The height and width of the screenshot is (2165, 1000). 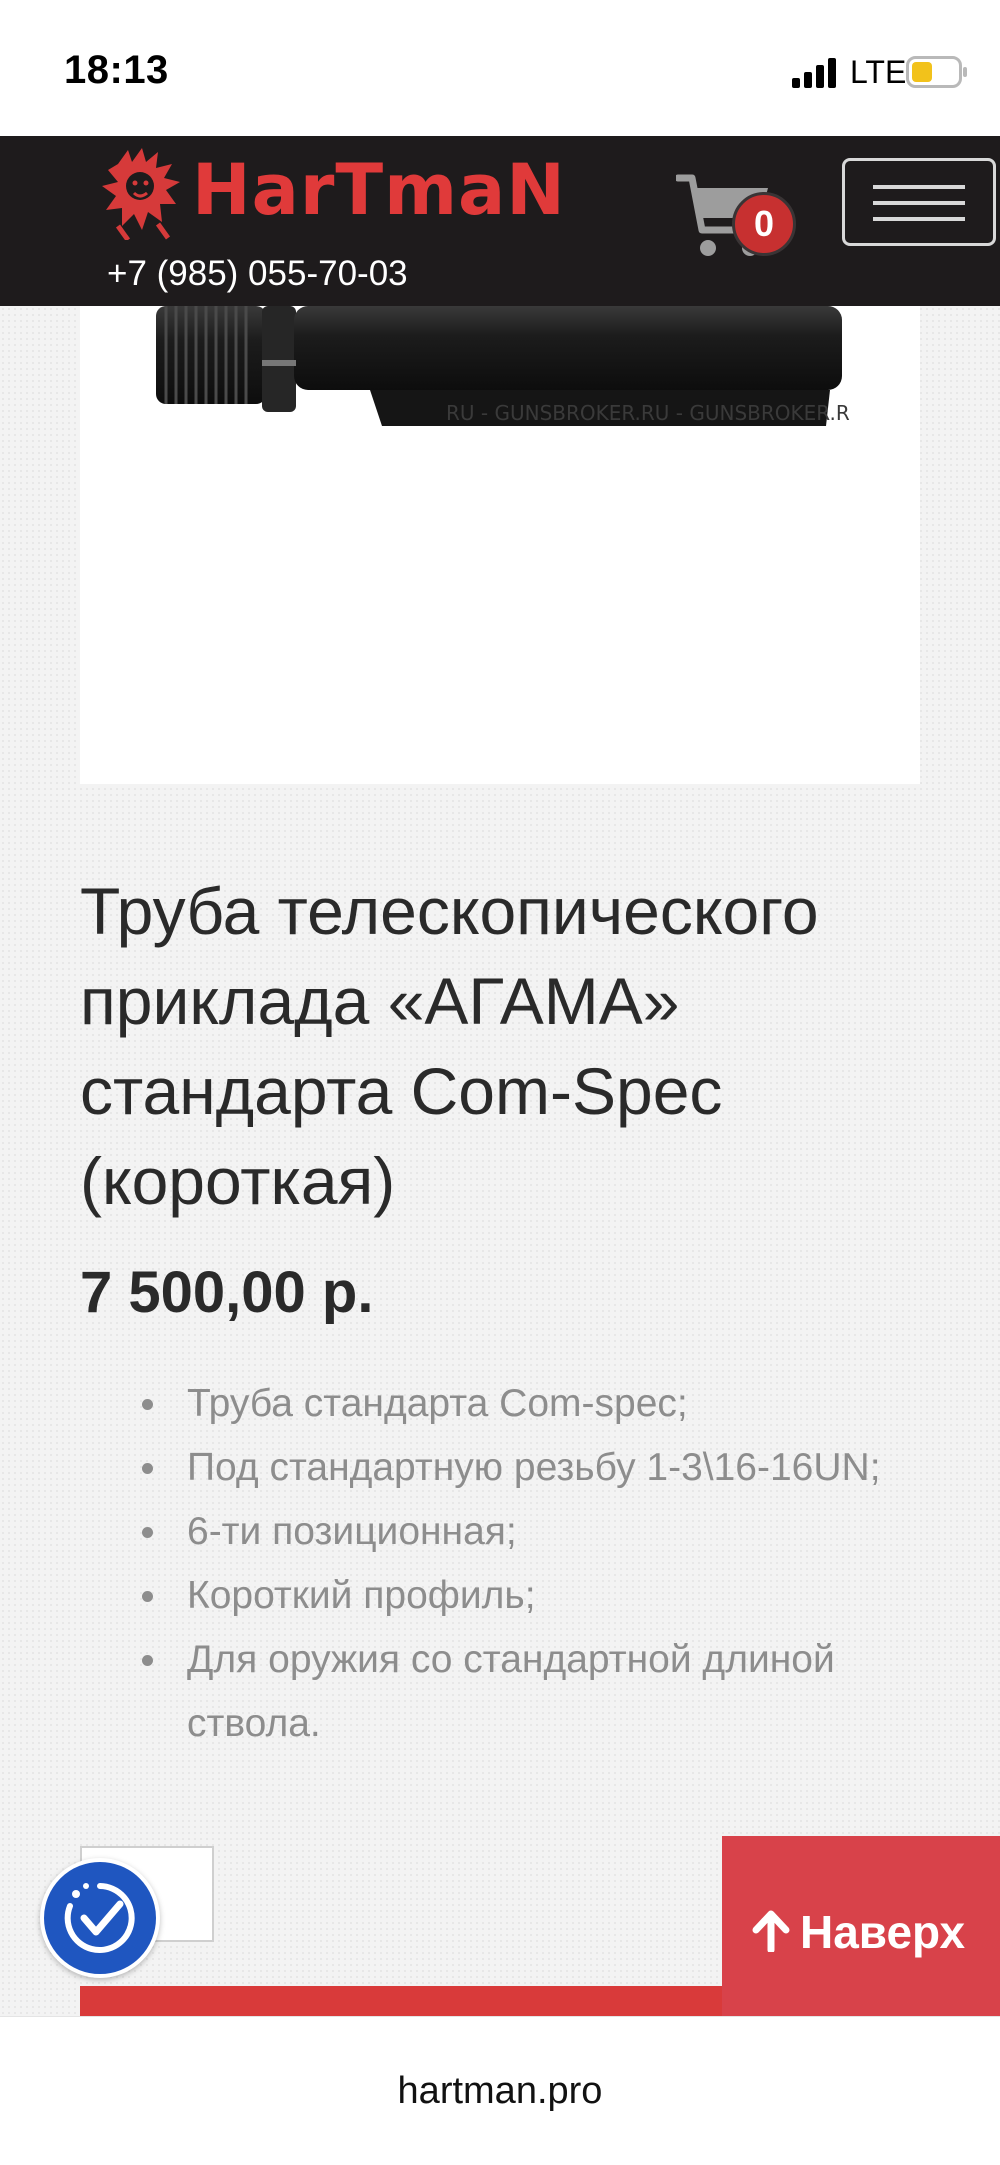 What do you see at coordinates (143, 193) in the screenshot?
I see `lion-logo-icon` at bounding box center [143, 193].